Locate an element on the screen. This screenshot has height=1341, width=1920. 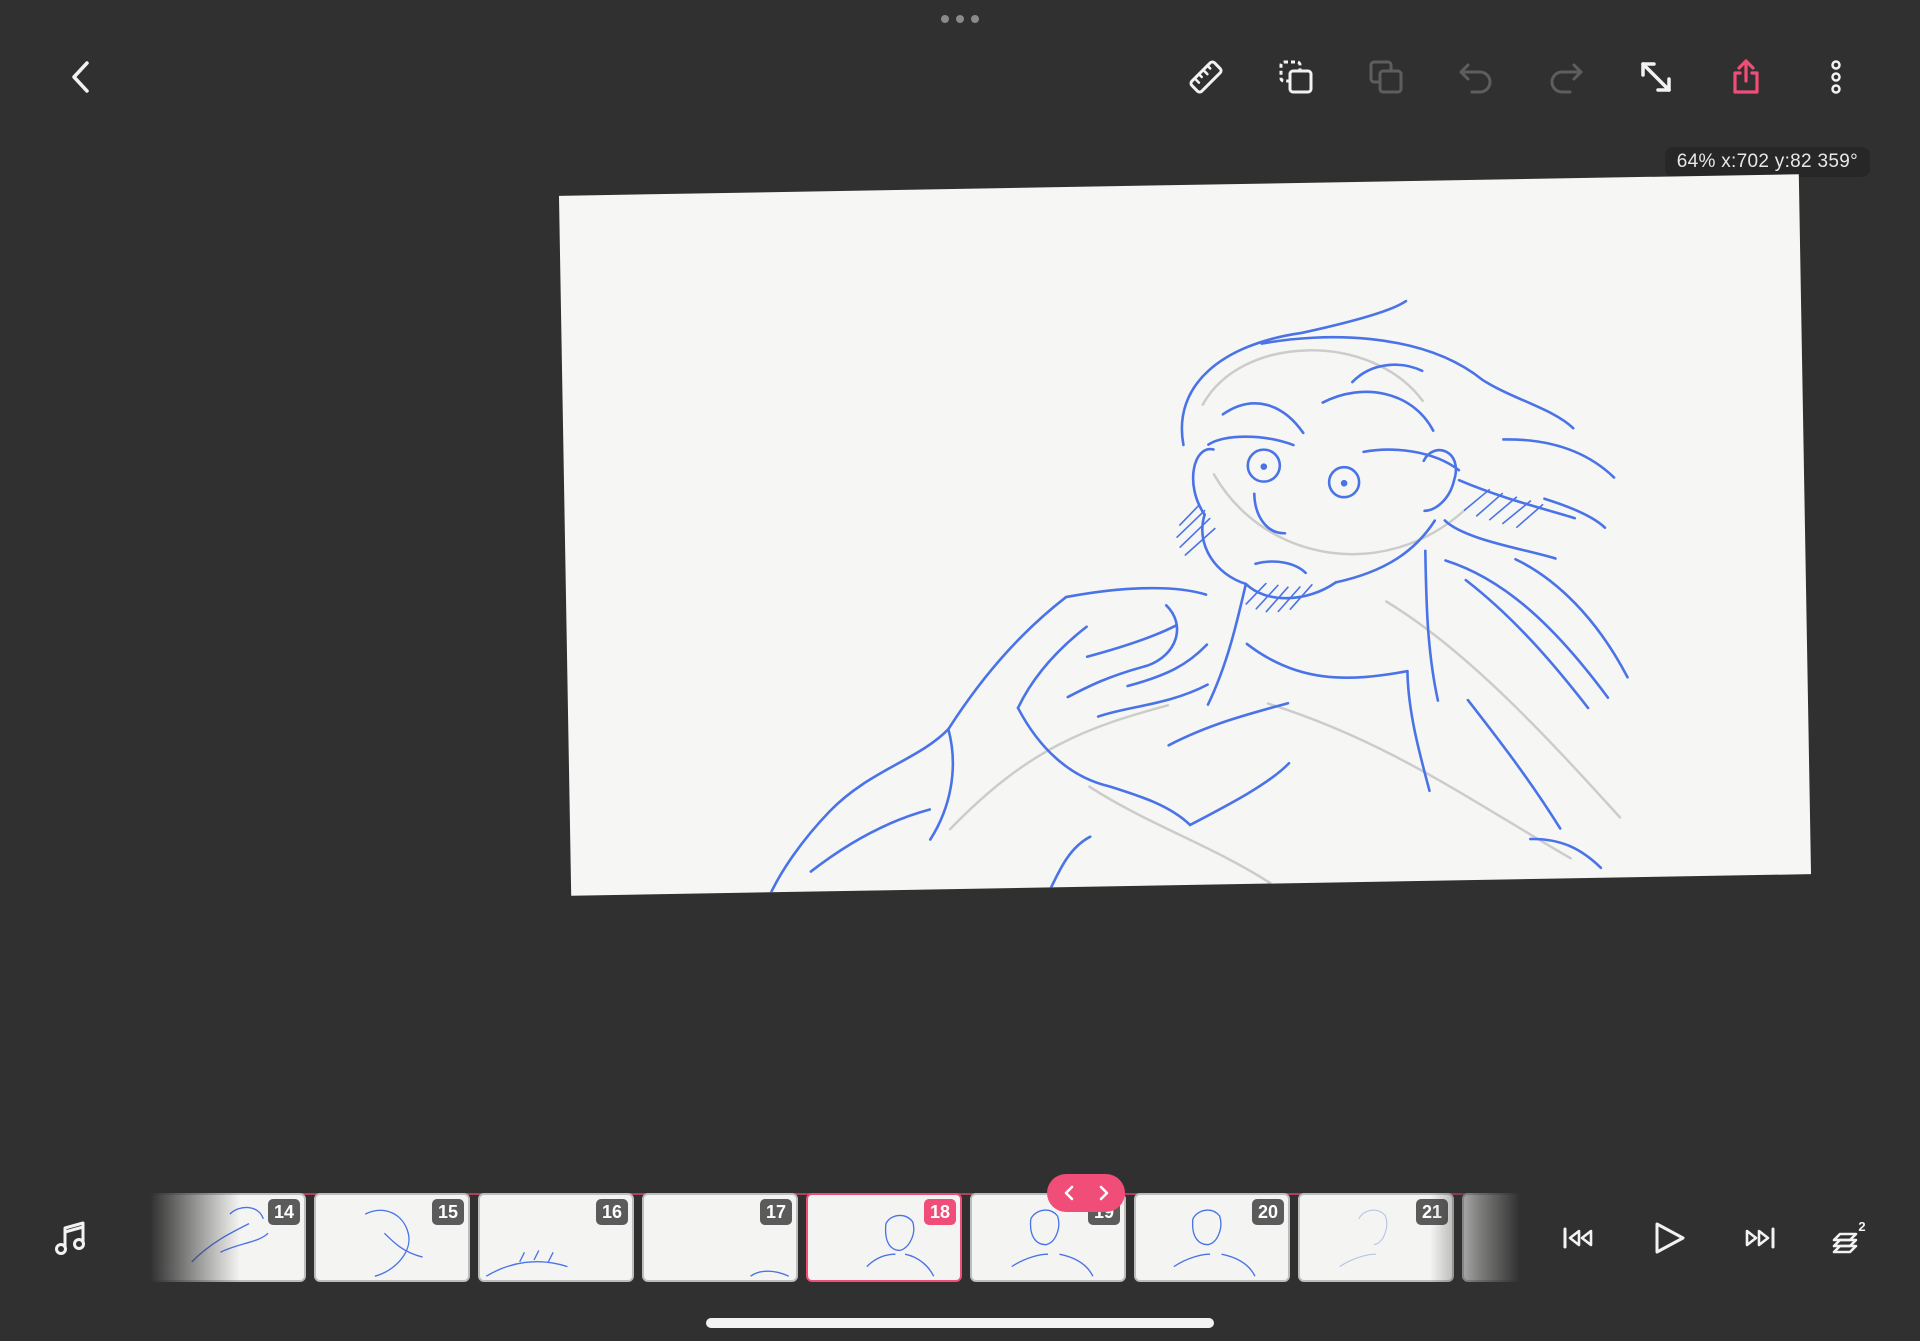
go-to-last-frame-button is located at coordinates (1759, 1238).